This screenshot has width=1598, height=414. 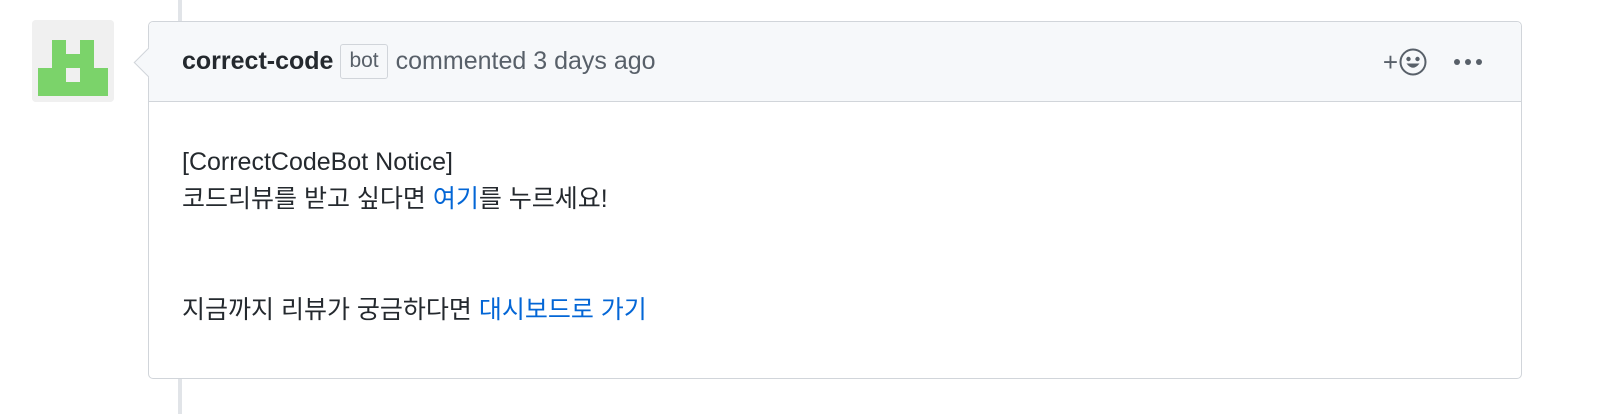 What do you see at coordinates (257, 61) in the screenshot?
I see `author-link: correct-code` at bounding box center [257, 61].